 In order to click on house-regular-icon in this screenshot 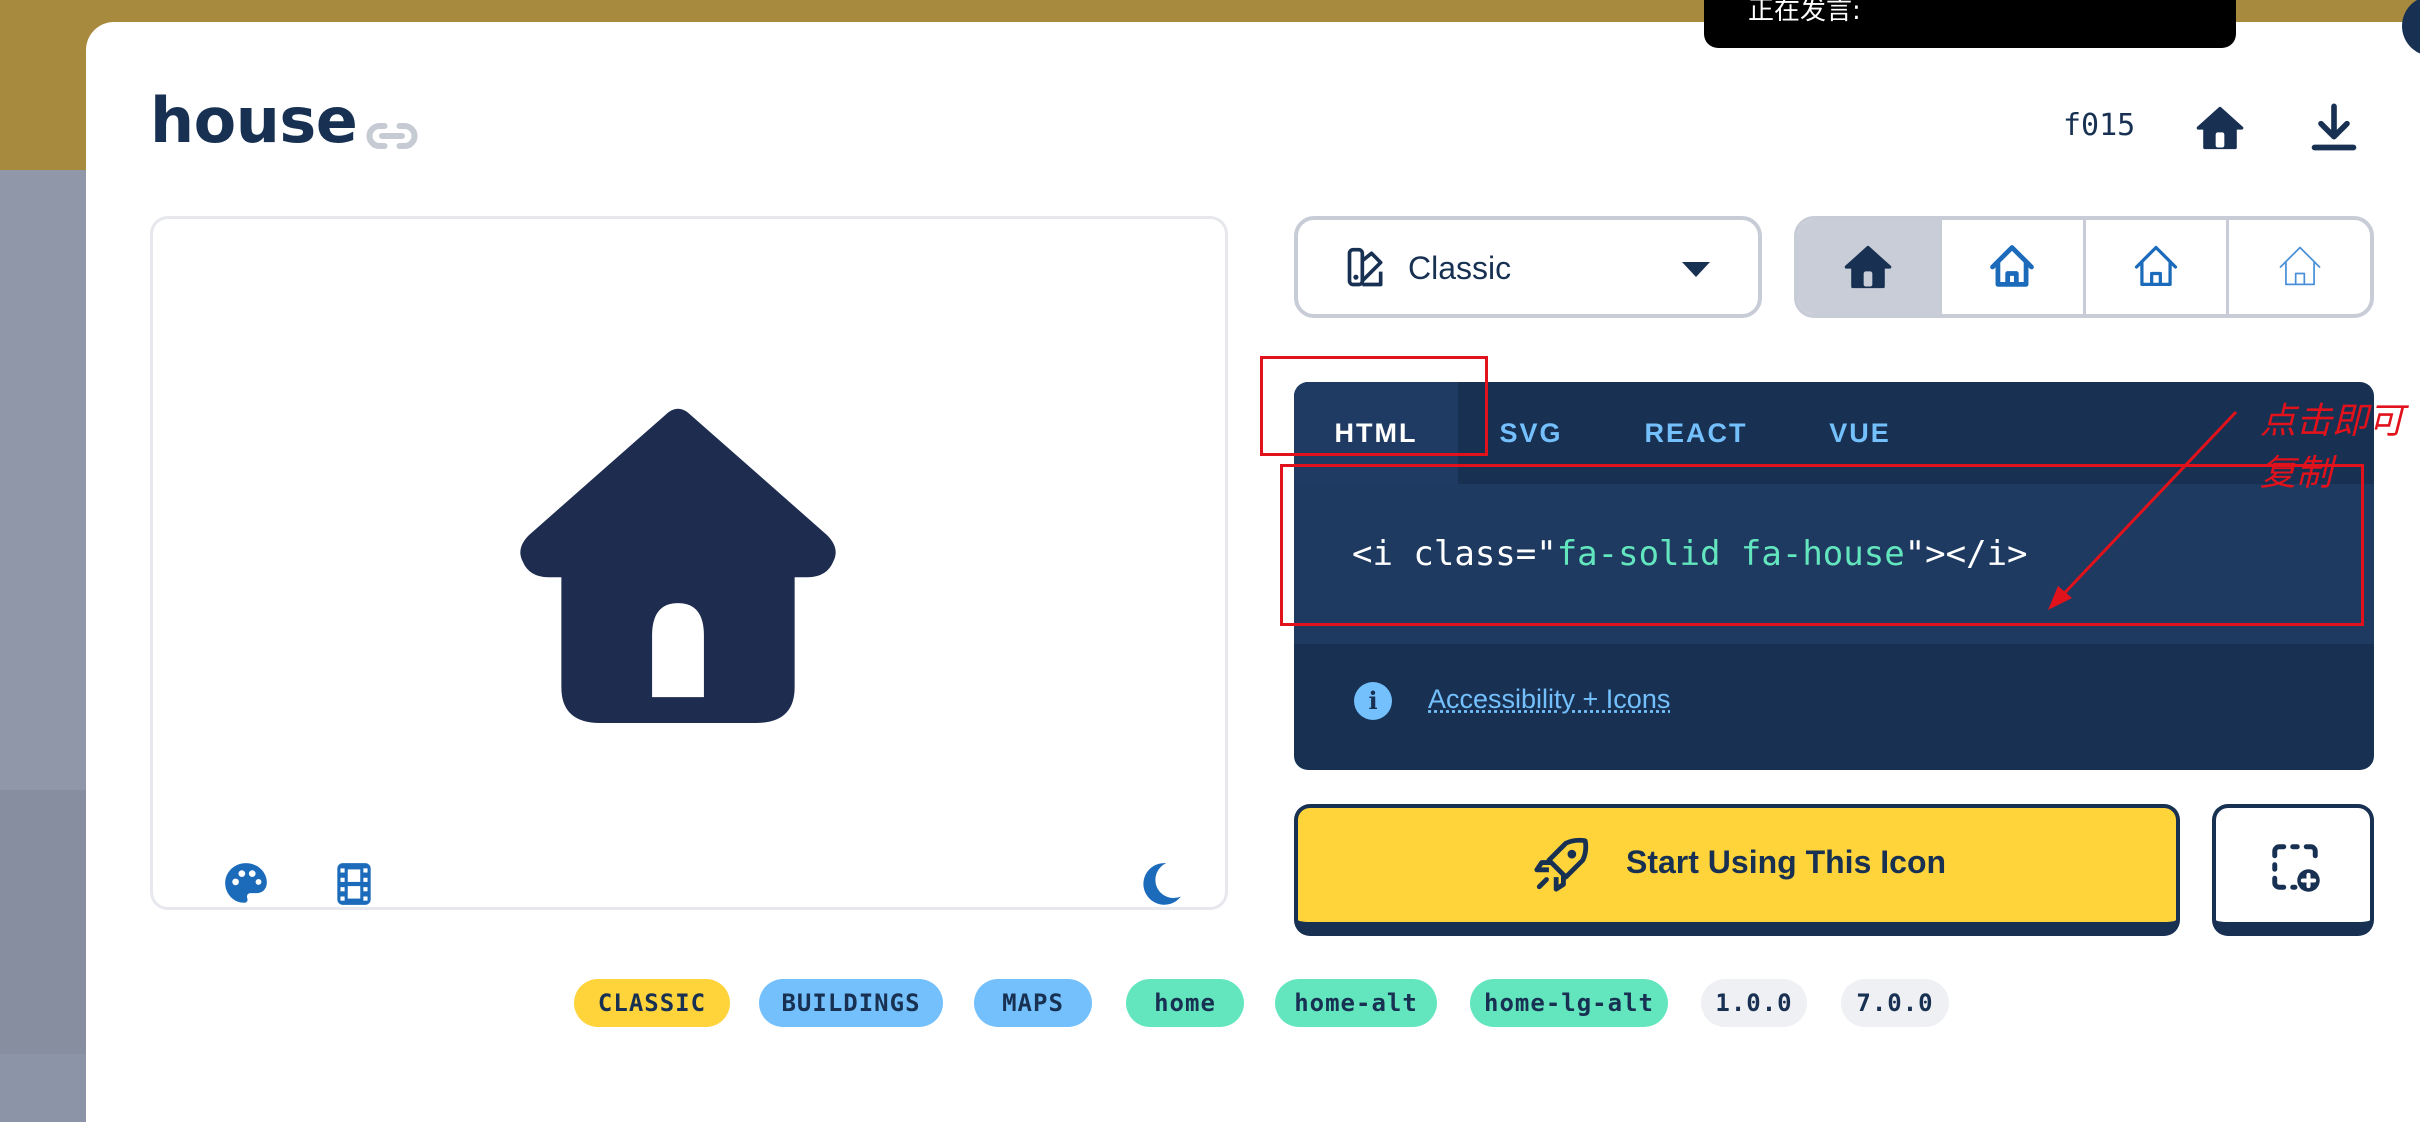, I will do `click(2012, 267)`.